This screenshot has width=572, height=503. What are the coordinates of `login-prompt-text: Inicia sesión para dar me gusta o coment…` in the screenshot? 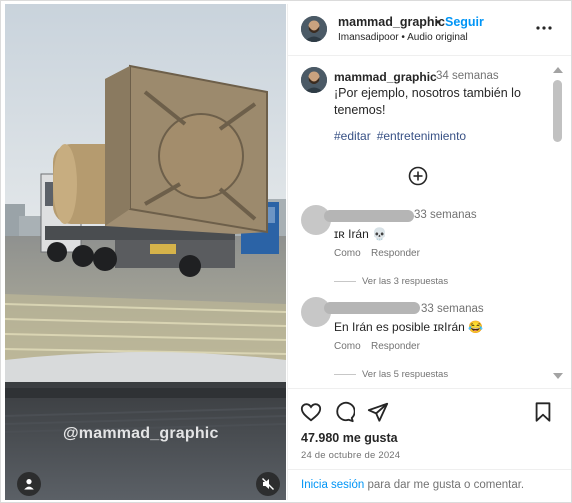 It's located at (412, 485).